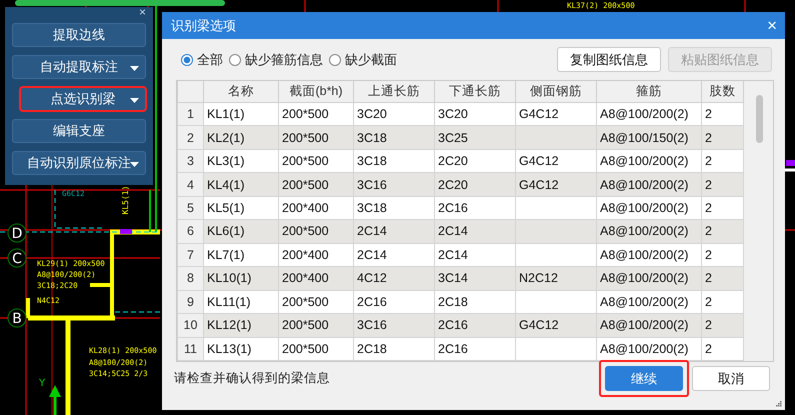 Image resolution: width=795 pixels, height=415 pixels. Describe the element at coordinates (241, 348) in the screenshot. I see `table-cell: KL13(1)` at that location.